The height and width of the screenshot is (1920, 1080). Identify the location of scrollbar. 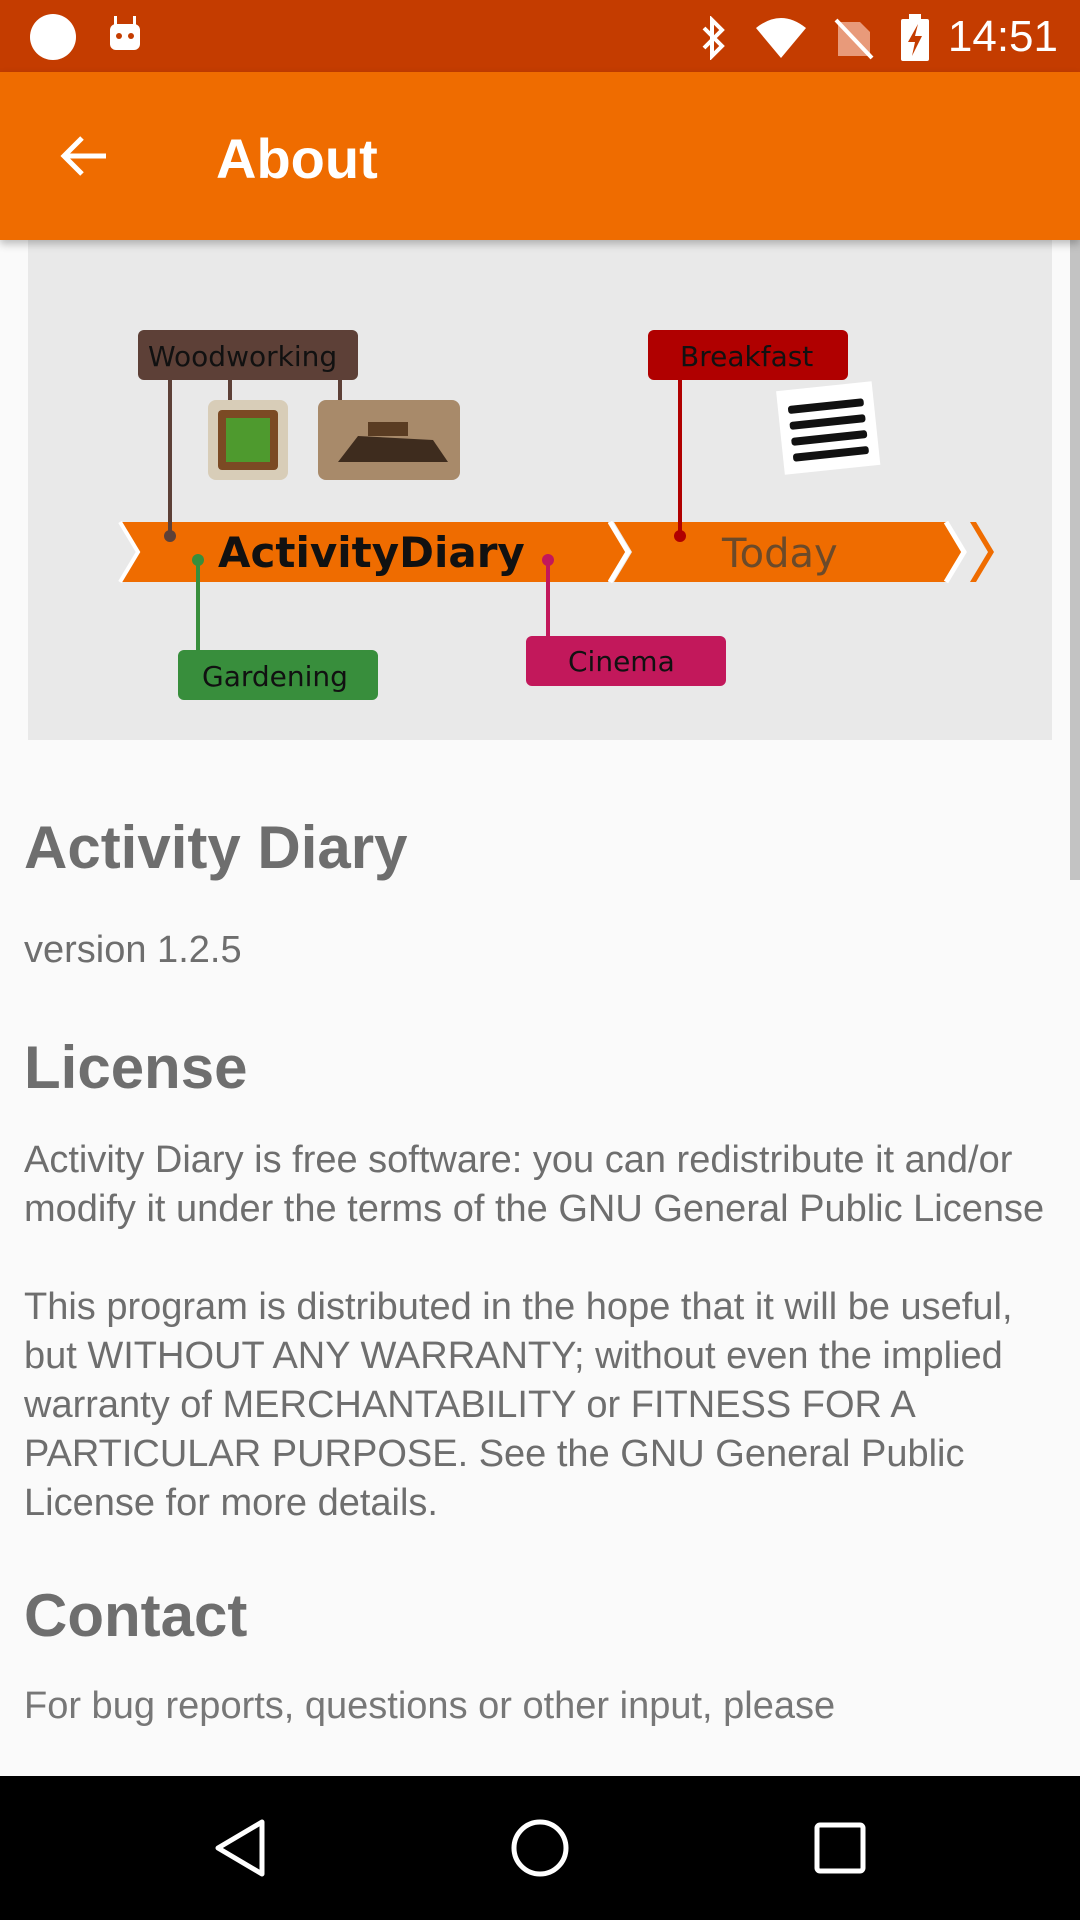
(1075, 560).